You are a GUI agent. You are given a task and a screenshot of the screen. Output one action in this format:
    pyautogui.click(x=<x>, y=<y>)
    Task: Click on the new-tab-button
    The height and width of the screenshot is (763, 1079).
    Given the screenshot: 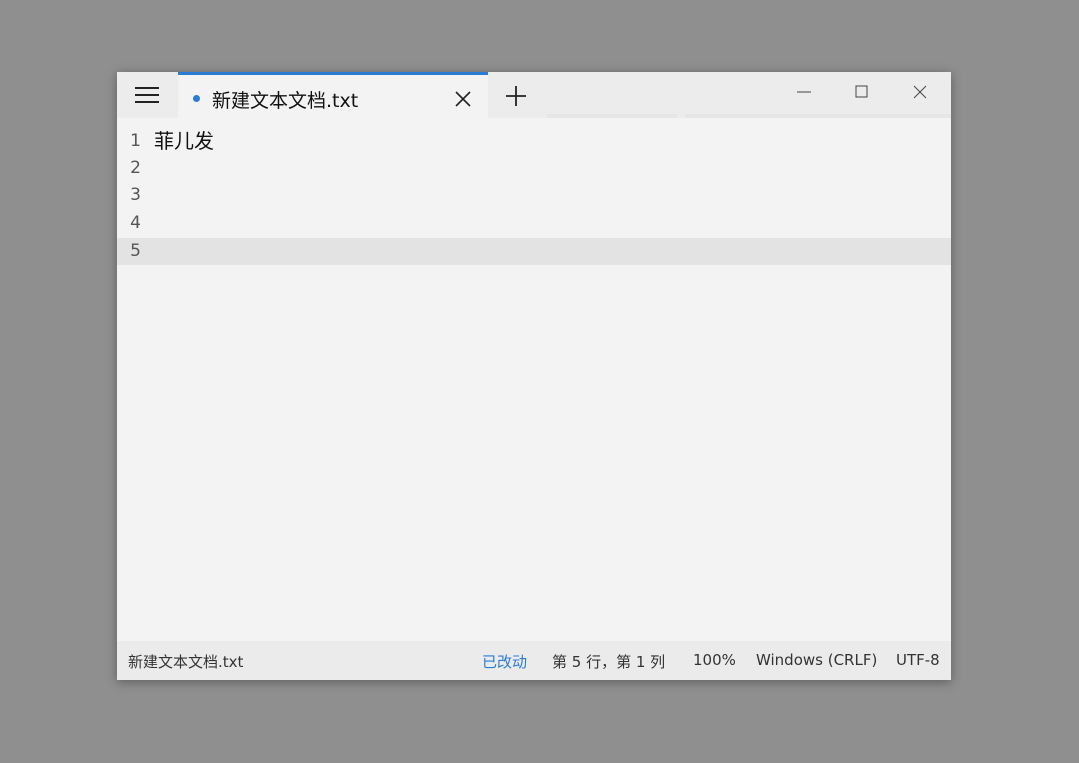 What is the action you would take?
    pyautogui.click(x=516, y=96)
    